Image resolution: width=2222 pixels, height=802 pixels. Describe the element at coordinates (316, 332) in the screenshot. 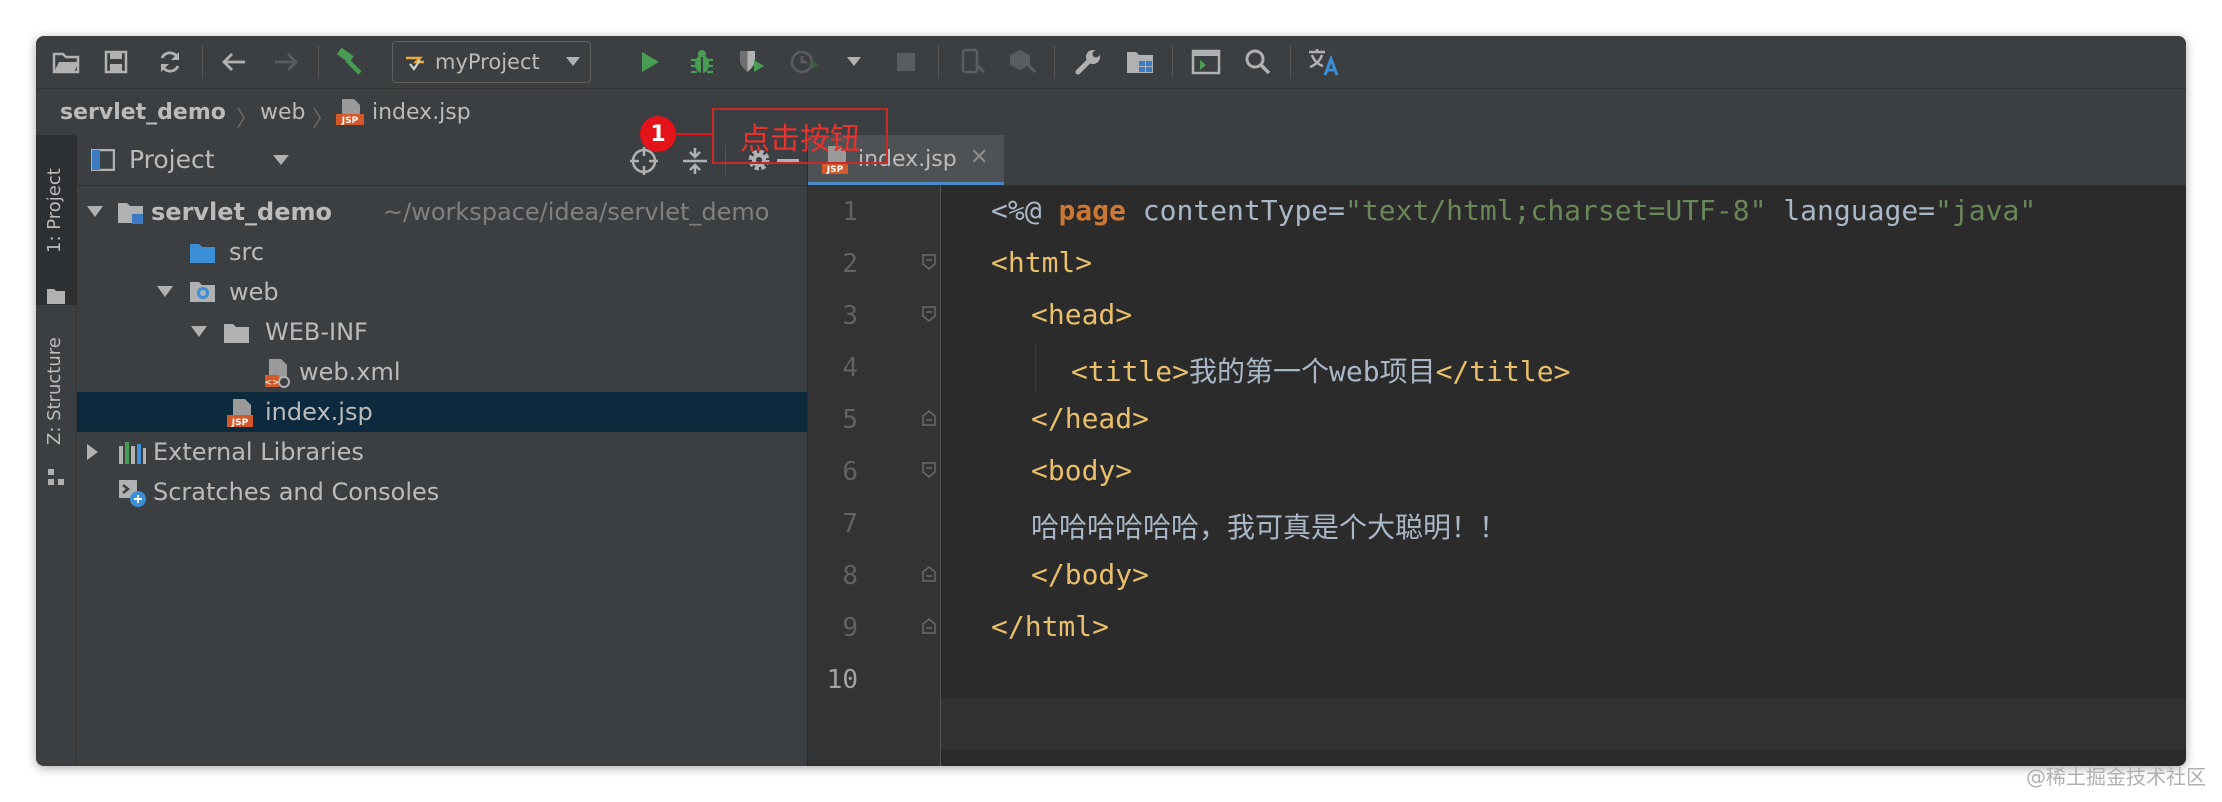

I see `tree-item-label: WEB-INF` at that location.